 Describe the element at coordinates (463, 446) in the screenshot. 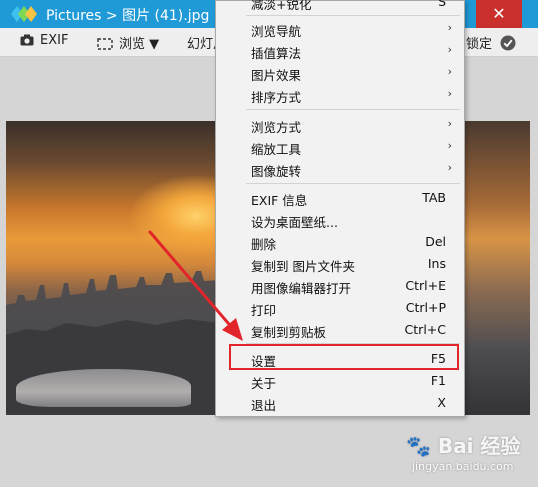

I see `baidu-jingyan-logo: 🐾 Bai 经验` at that location.